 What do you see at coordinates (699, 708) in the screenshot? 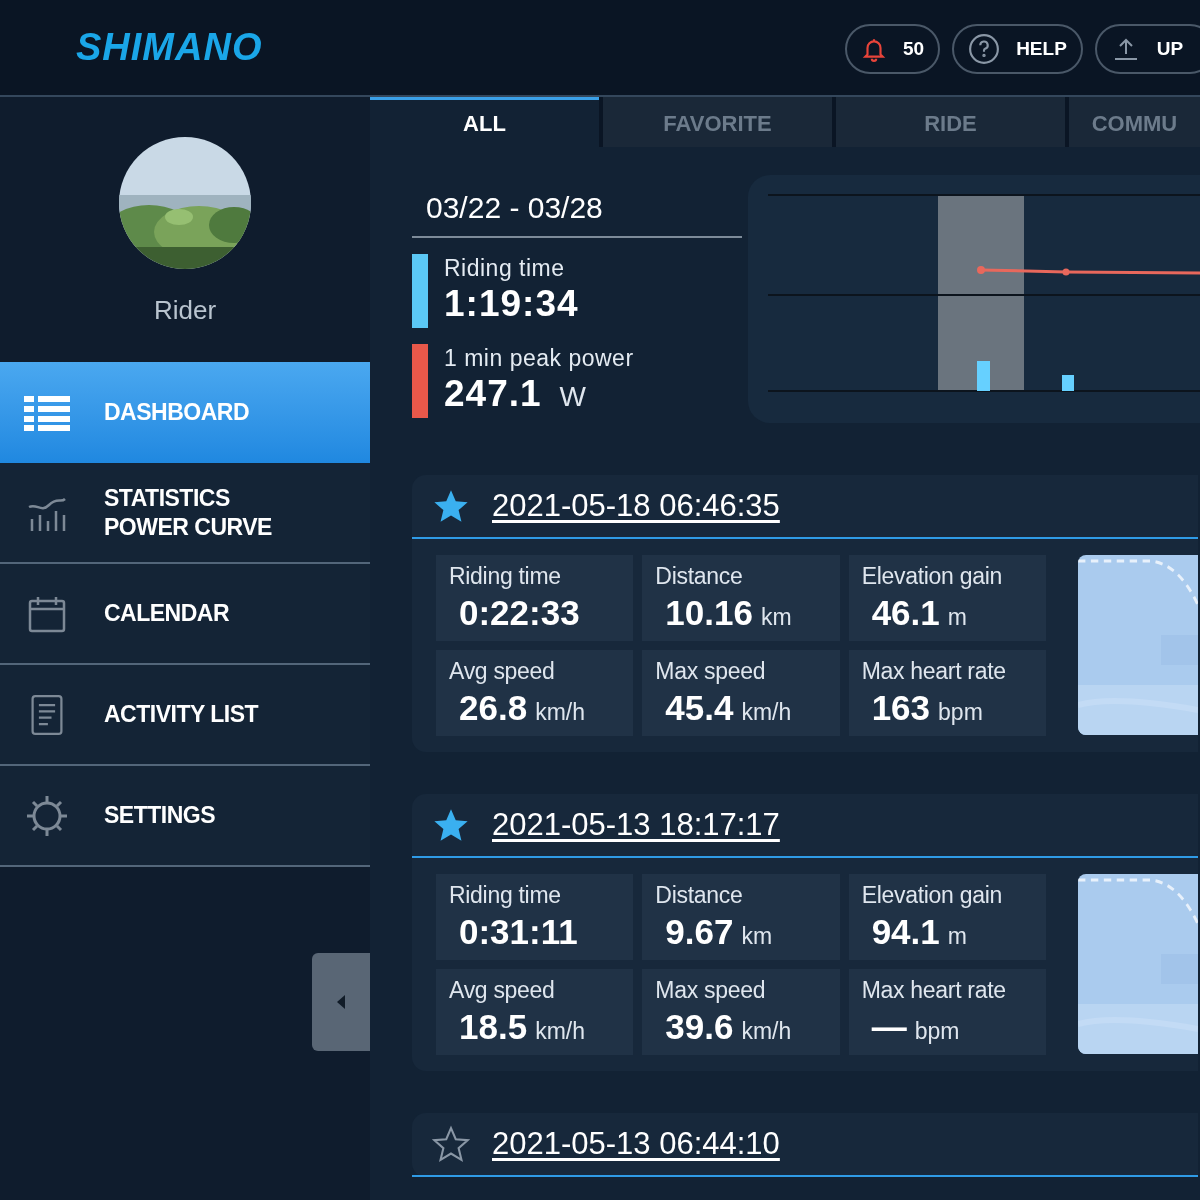
I see `stat-value: 45.4` at bounding box center [699, 708].